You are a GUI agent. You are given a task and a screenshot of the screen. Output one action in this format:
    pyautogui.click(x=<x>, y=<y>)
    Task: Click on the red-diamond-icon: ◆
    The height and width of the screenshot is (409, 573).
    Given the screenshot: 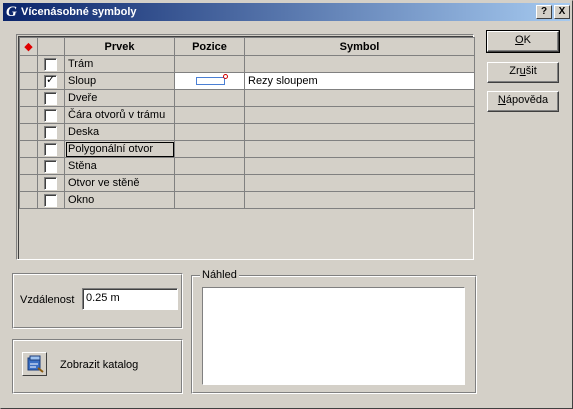 What is the action you would take?
    pyautogui.click(x=28, y=47)
    